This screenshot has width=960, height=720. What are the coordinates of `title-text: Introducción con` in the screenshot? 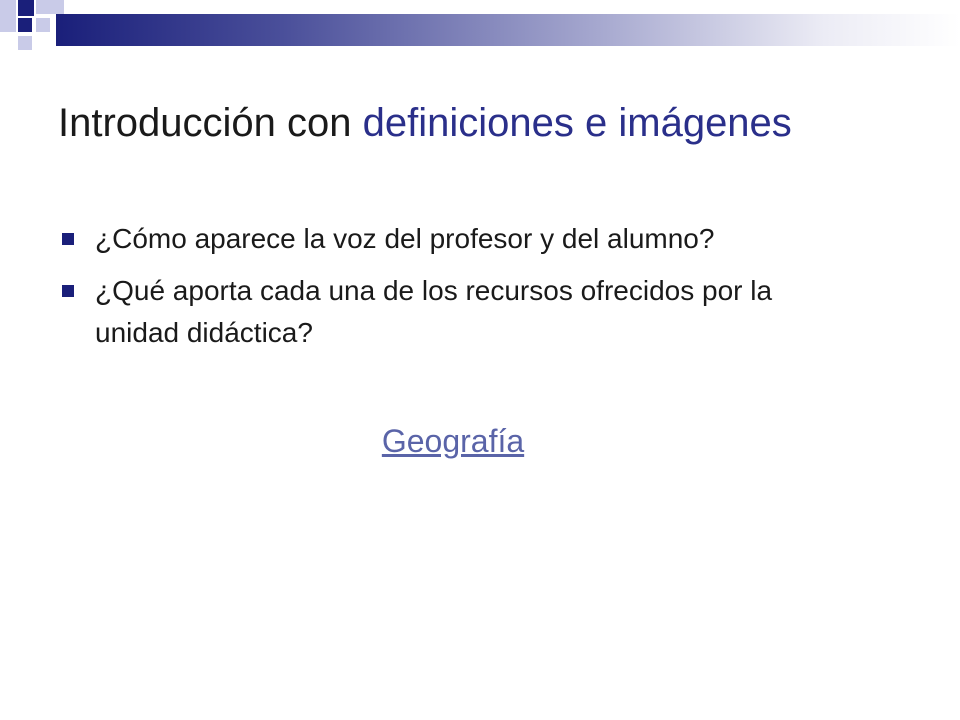 It's located at (210, 123).